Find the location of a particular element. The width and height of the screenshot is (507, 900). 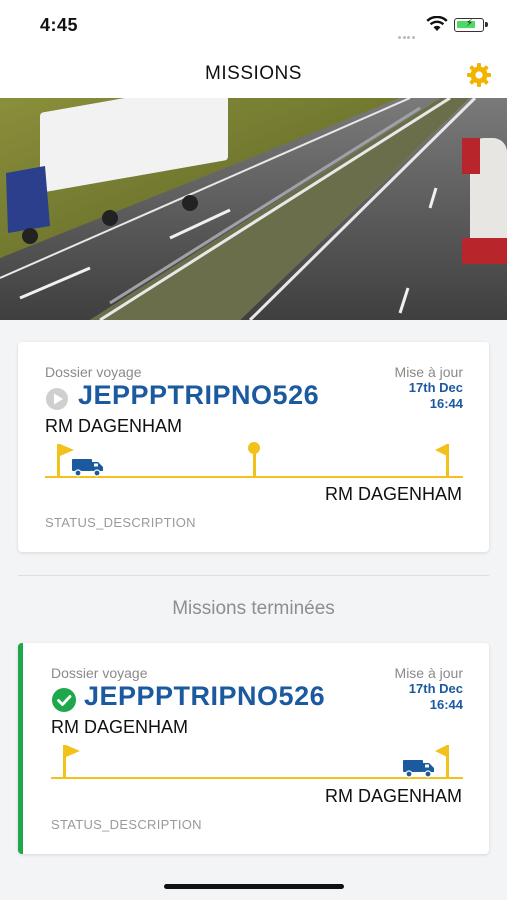

waypoint-pin-head is located at coordinates (254, 448).